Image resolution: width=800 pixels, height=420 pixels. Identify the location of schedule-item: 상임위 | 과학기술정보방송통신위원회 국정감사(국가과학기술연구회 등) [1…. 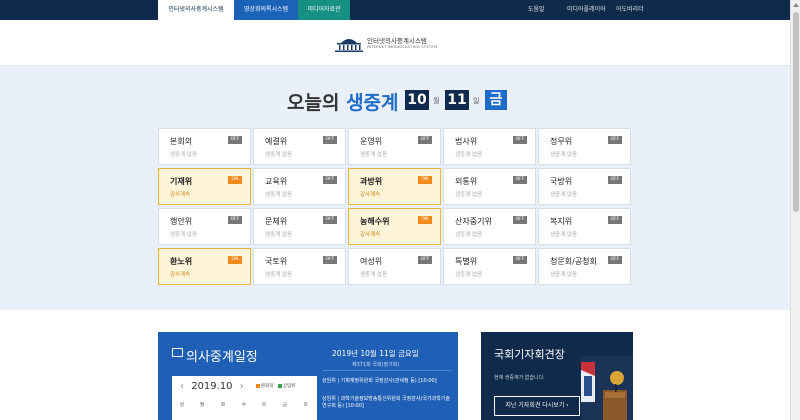
(387, 403).